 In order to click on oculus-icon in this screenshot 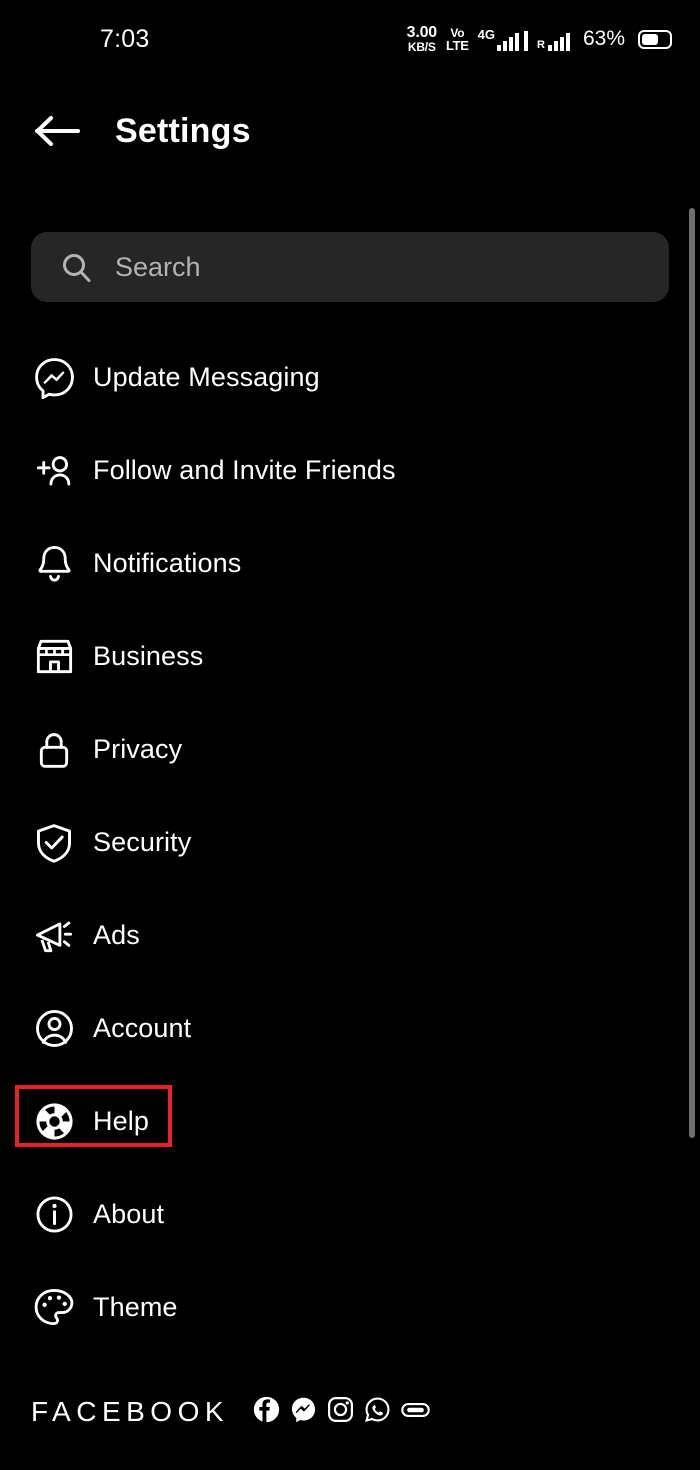, I will do `click(415, 1412)`.